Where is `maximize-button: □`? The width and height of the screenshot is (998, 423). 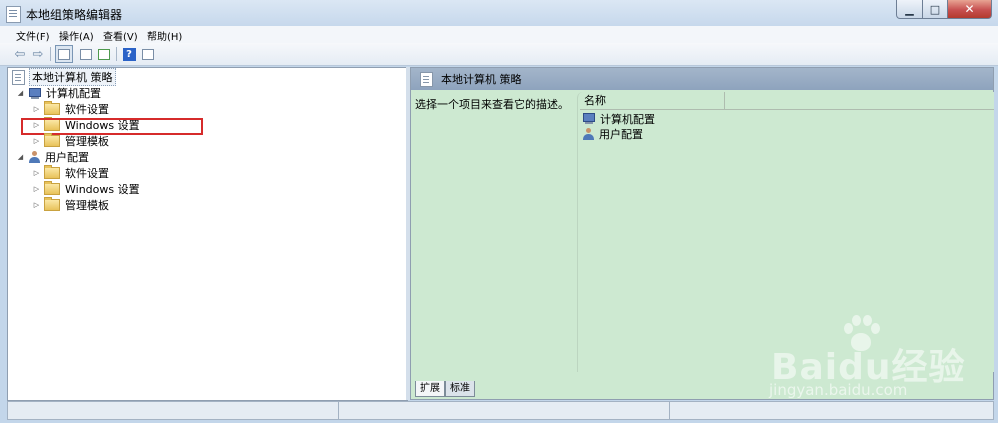 maximize-button: □ is located at coordinates (935, 9).